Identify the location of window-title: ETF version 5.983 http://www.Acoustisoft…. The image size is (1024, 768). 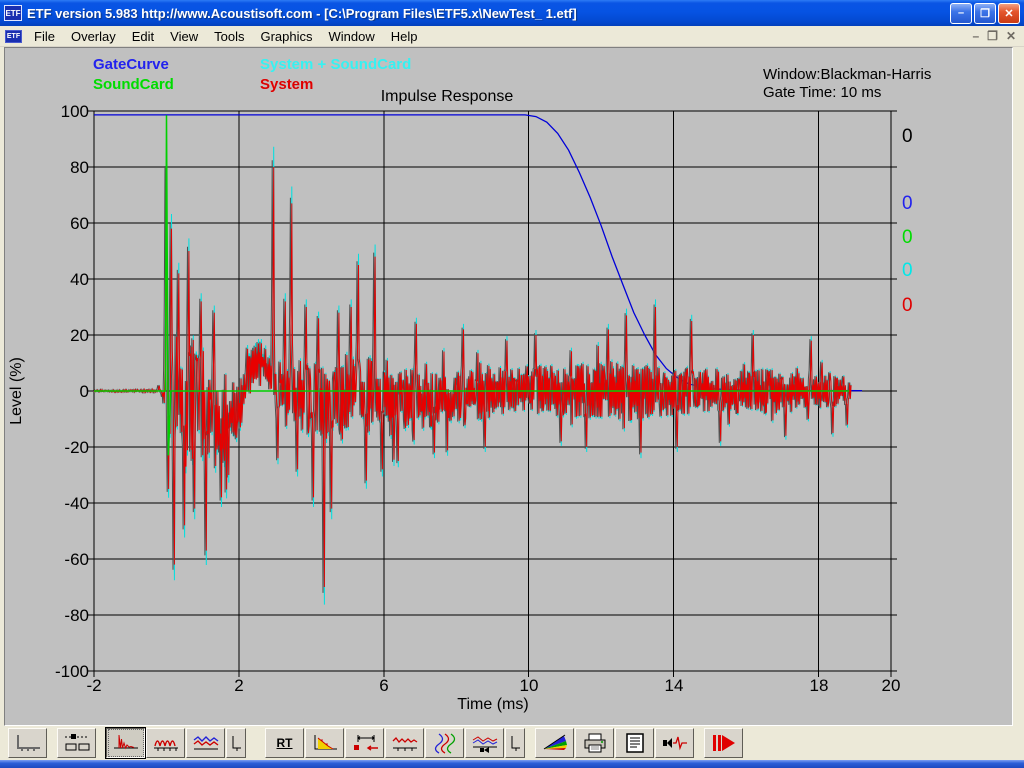
(302, 13).